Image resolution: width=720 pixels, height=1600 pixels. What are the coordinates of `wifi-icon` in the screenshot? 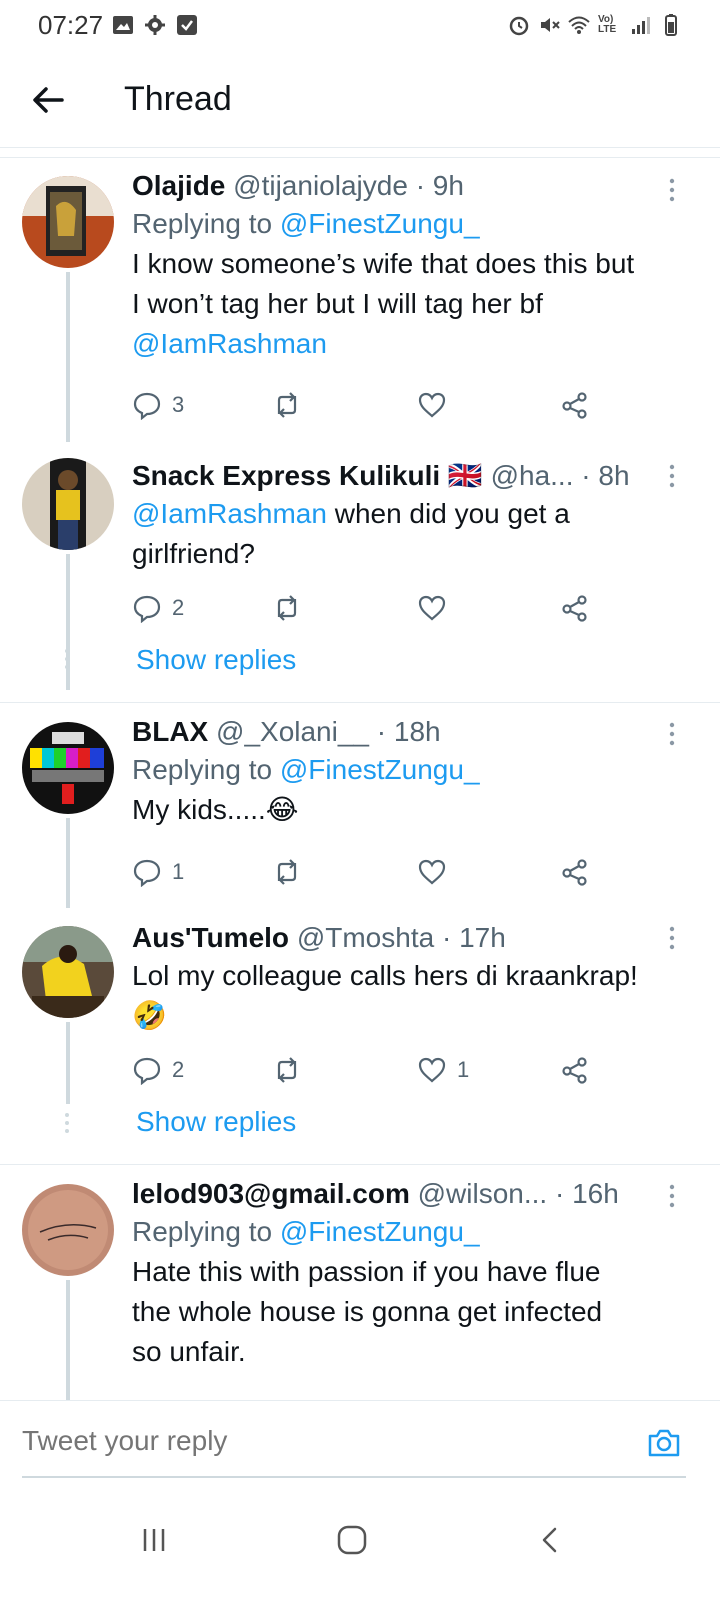 It's located at (579, 25).